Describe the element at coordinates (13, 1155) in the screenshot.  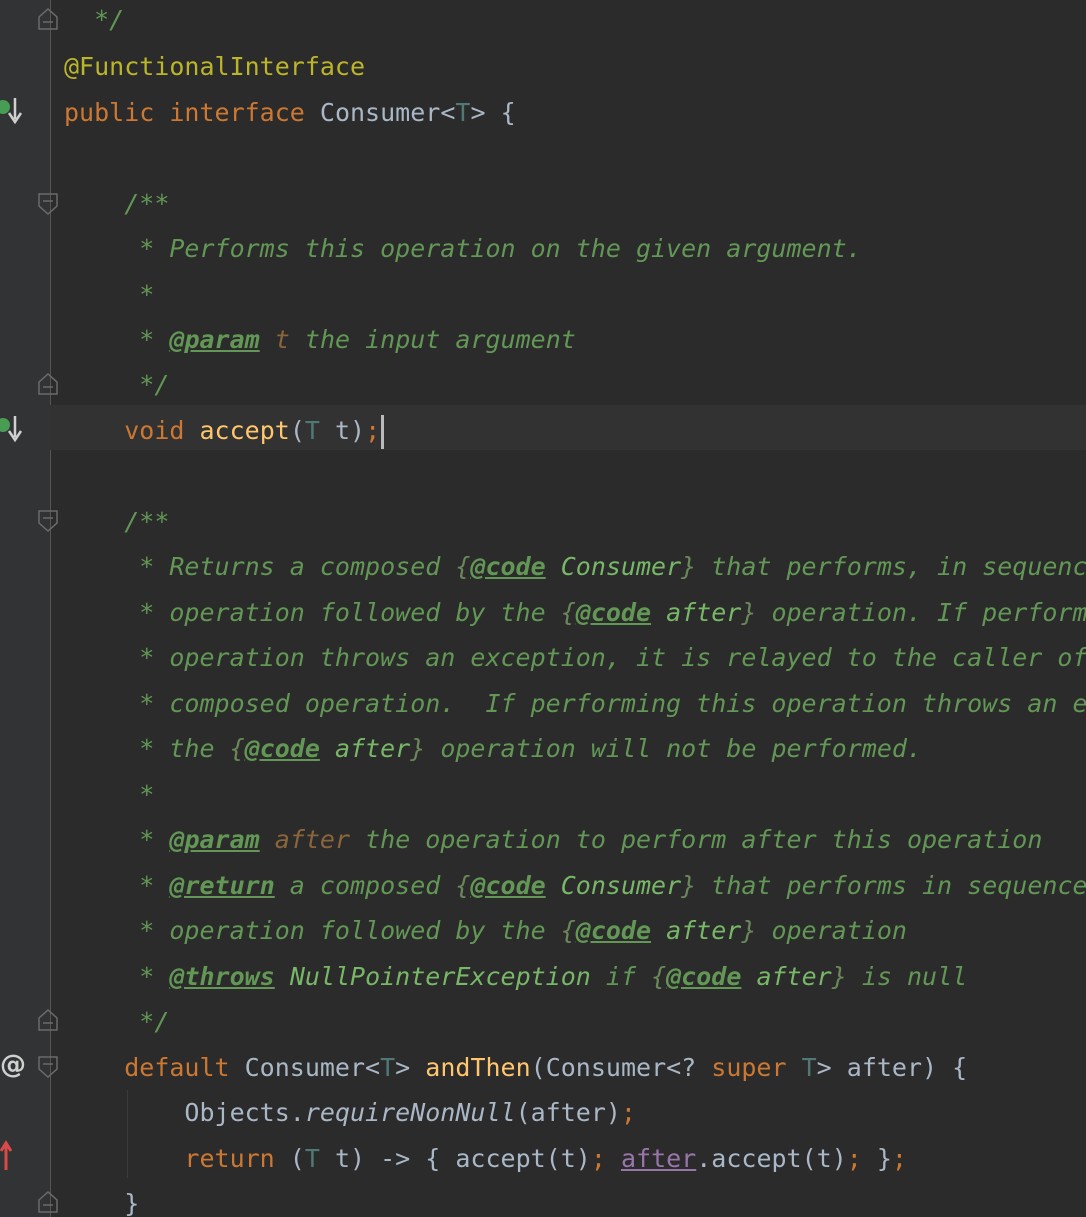
I see `recursive-call-icon` at that location.